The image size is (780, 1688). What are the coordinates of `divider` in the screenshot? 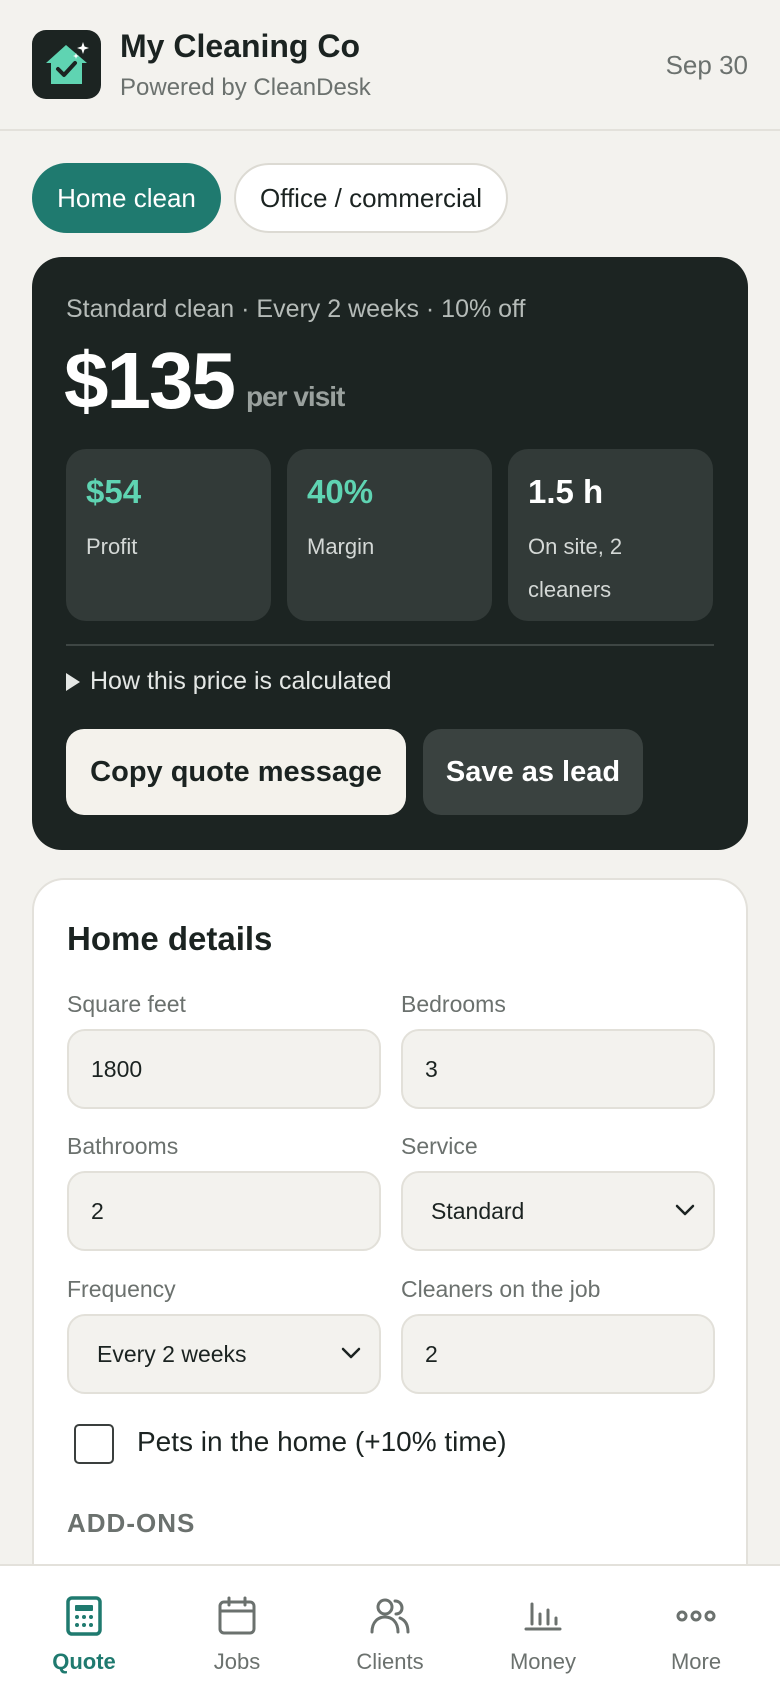 It's located at (390, 645).